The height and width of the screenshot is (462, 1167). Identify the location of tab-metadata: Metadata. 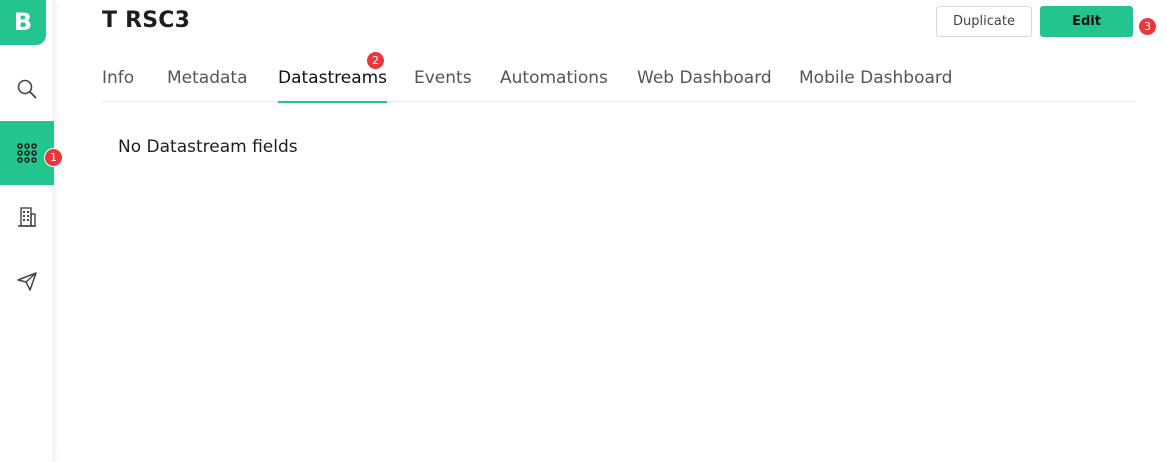
(207, 85).